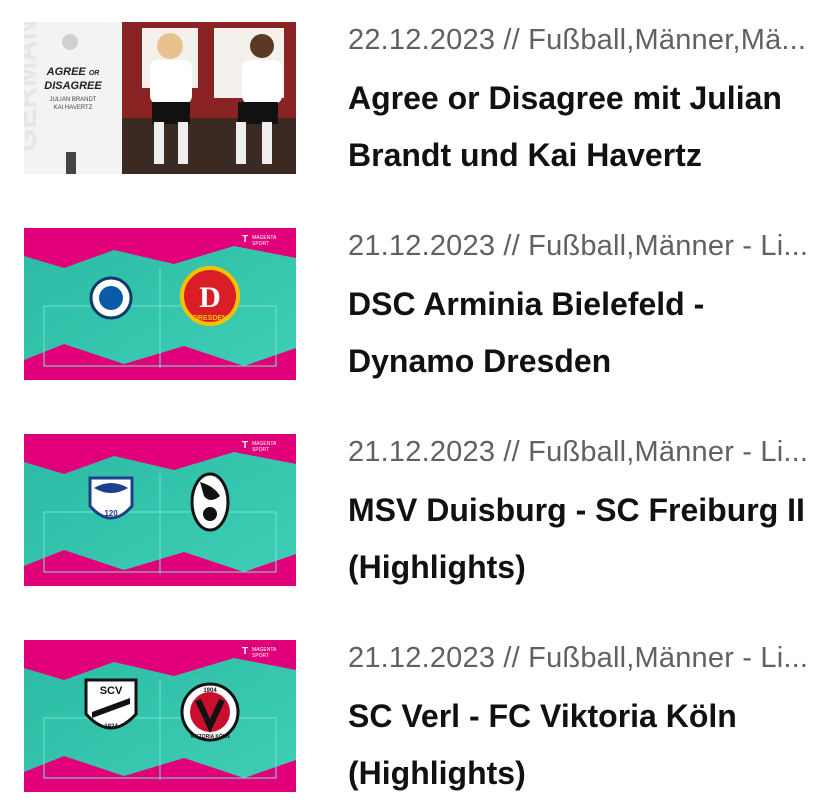 The height and width of the screenshot is (802, 814). I want to click on msv-logo-text: 120, so click(111, 513).